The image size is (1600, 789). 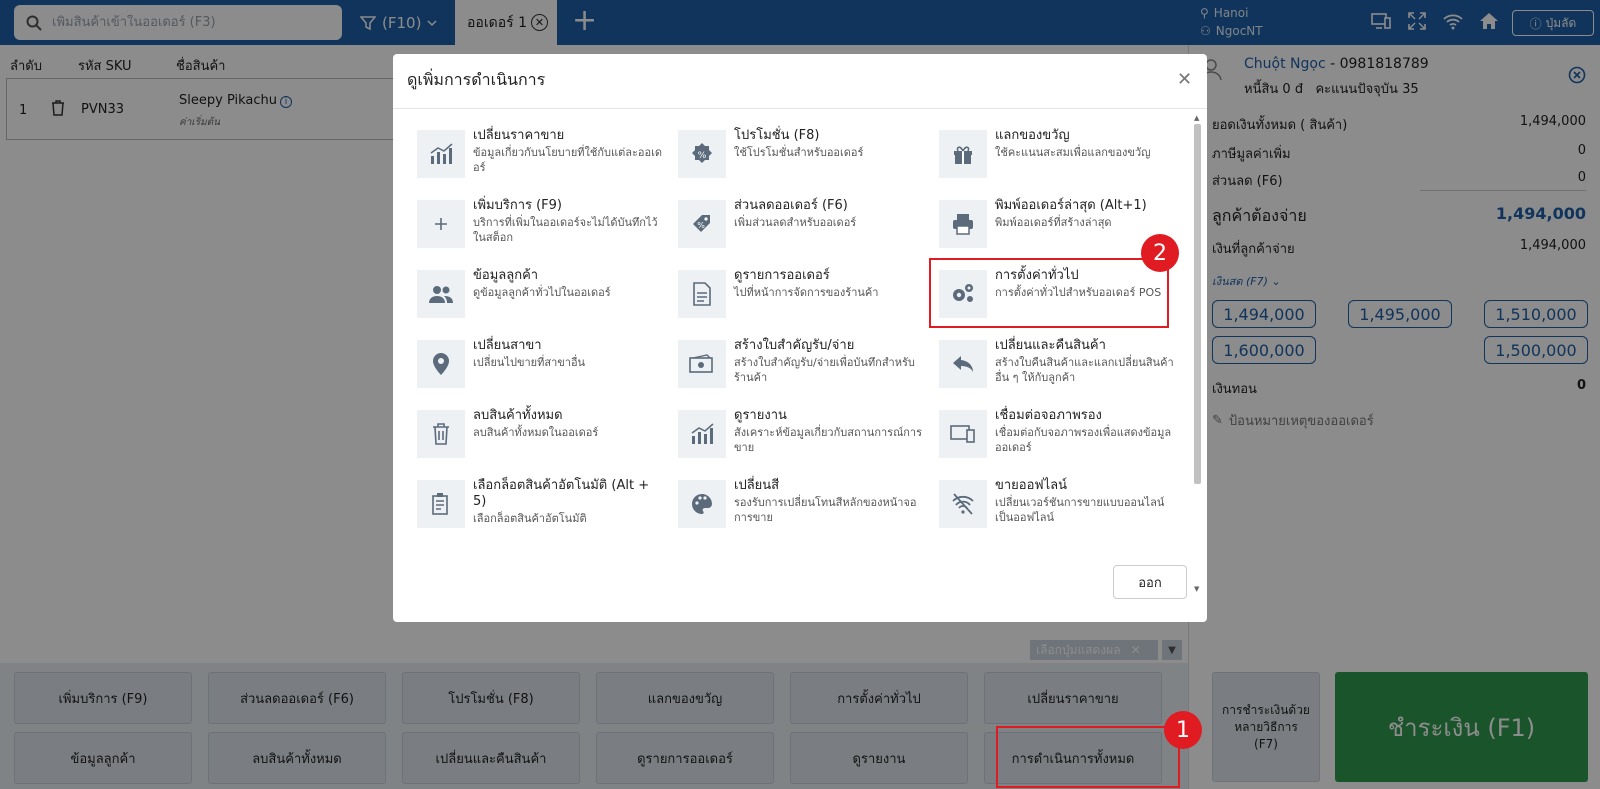 I want to click on action-title: ข้อมูลลูกค้า, so click(x=506, y=275).